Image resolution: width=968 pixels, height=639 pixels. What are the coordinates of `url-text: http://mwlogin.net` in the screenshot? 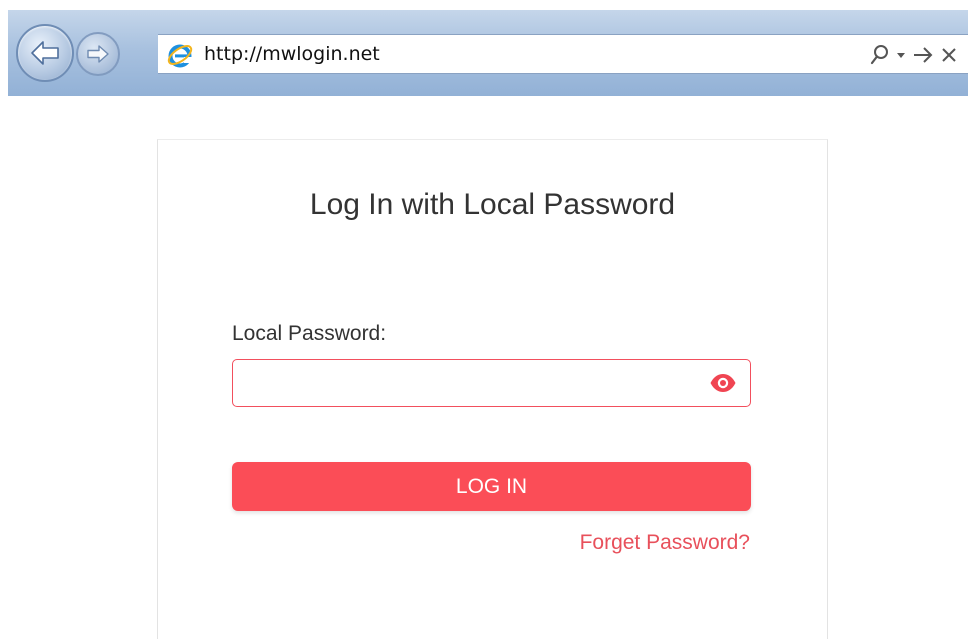 It's located at (292, 54).